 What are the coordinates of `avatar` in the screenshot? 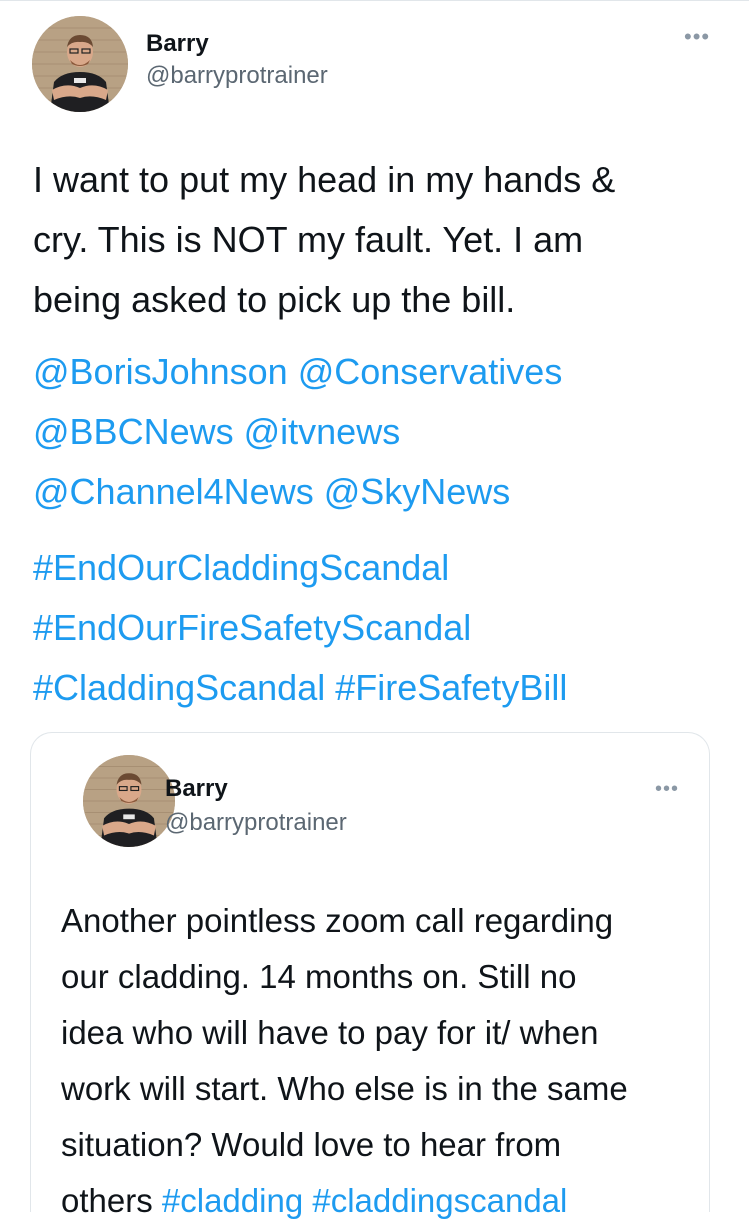 It's located at (80, 64).